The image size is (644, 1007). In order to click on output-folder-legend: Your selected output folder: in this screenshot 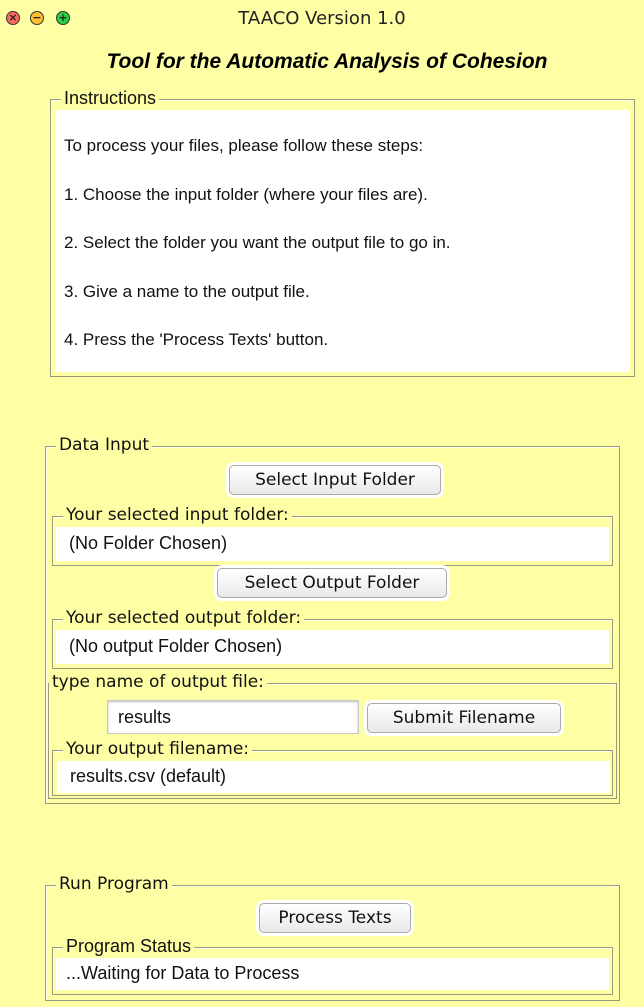, I will do `click(184, 618)`.